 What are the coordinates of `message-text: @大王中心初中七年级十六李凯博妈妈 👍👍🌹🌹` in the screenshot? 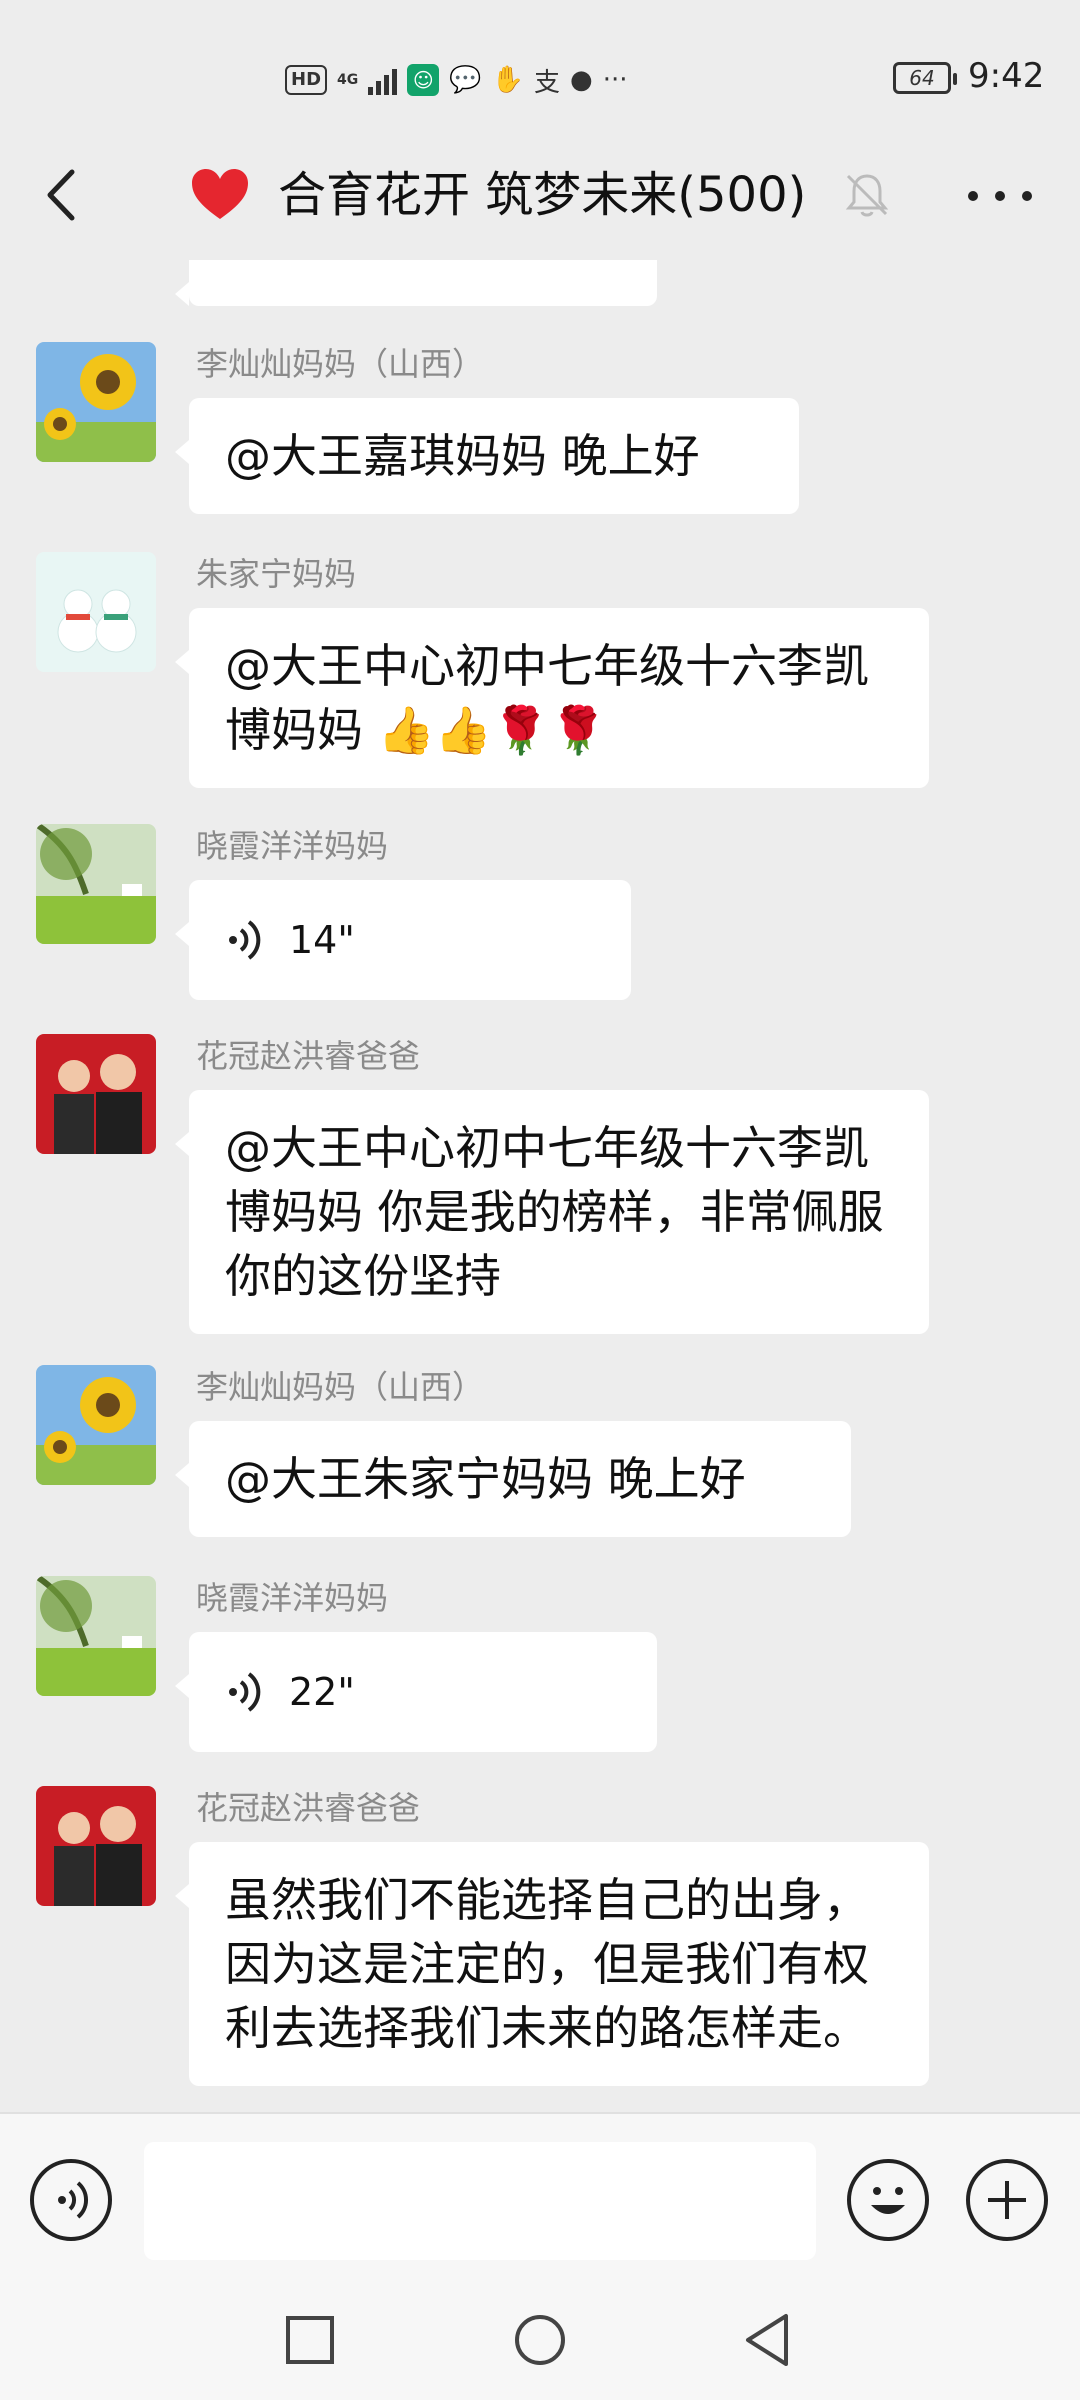 It's located at (547, 698).